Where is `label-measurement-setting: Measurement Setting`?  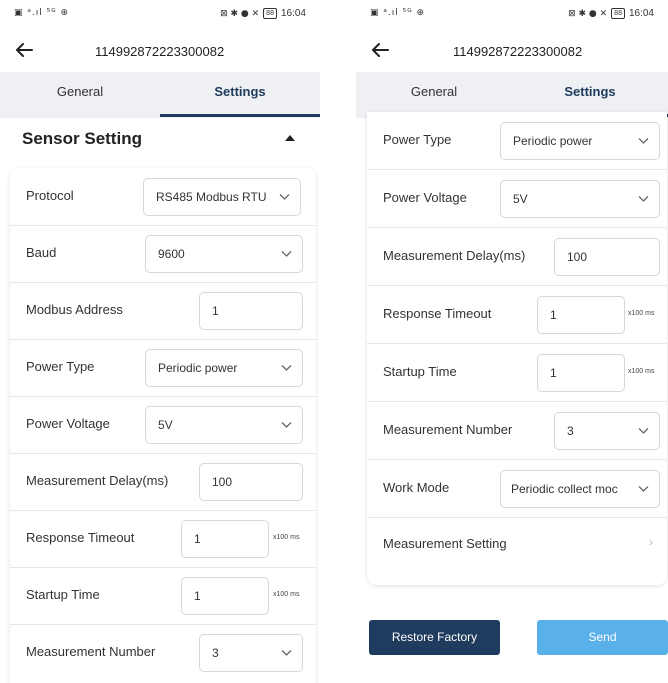
label-measurement-setting: Measurement Setting is located at coordinates (445, 543).